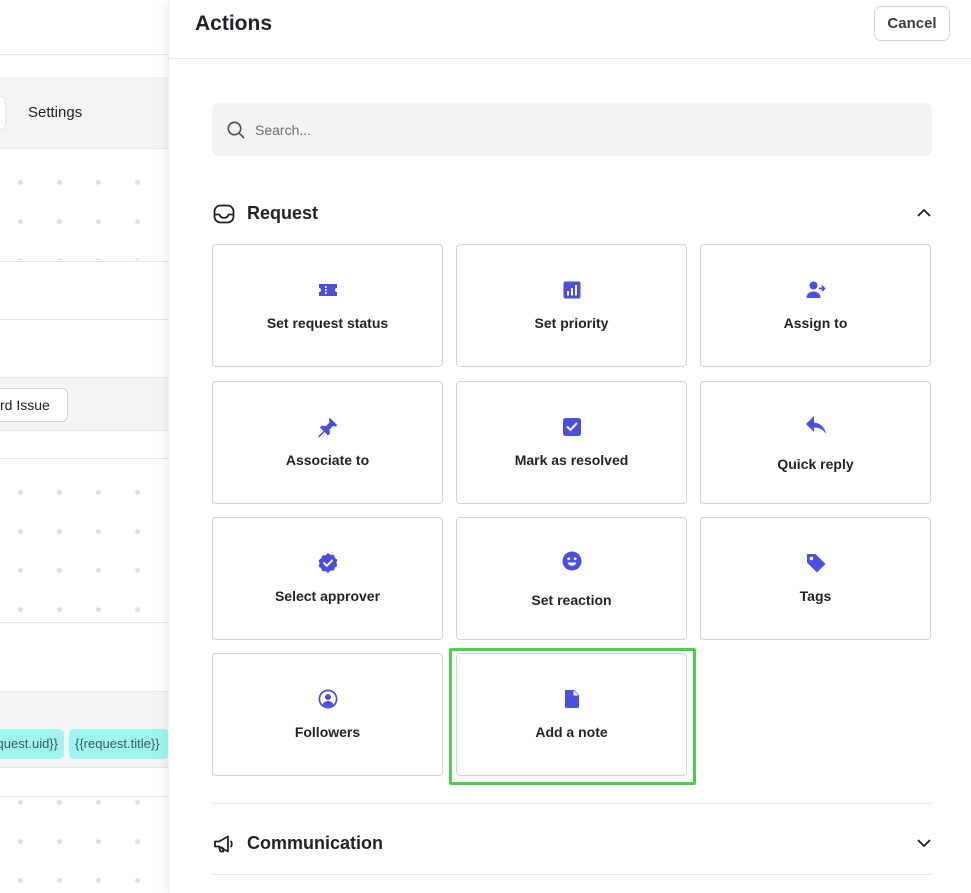 Image resolution: width=971 pixels, height=893 pixels. Describe the element at coordinates (571, 578) in the screenshot. I see `action-card-set-reaction: Set reaction` at that location.